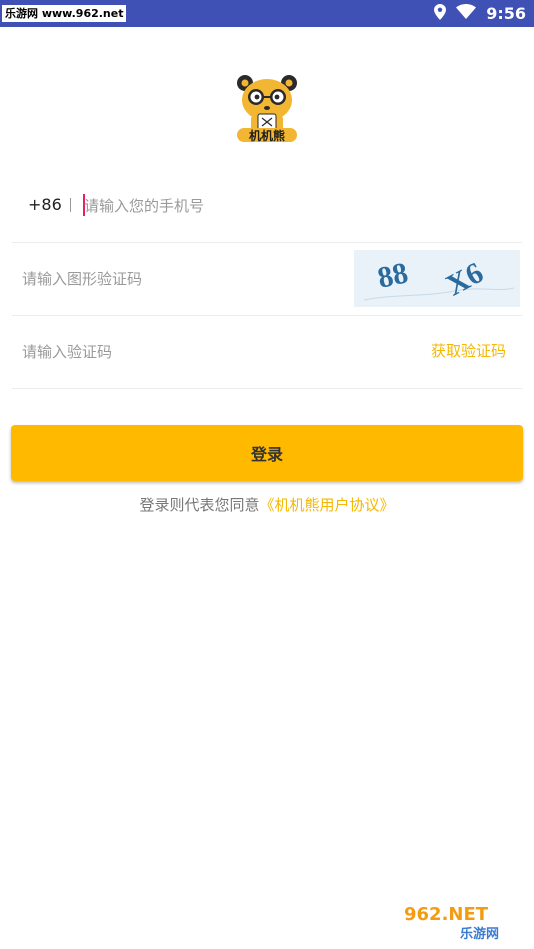 The width and height of the screenshot is (534, 949). I want to click on country-code-selector: +86, so click(45, 204).